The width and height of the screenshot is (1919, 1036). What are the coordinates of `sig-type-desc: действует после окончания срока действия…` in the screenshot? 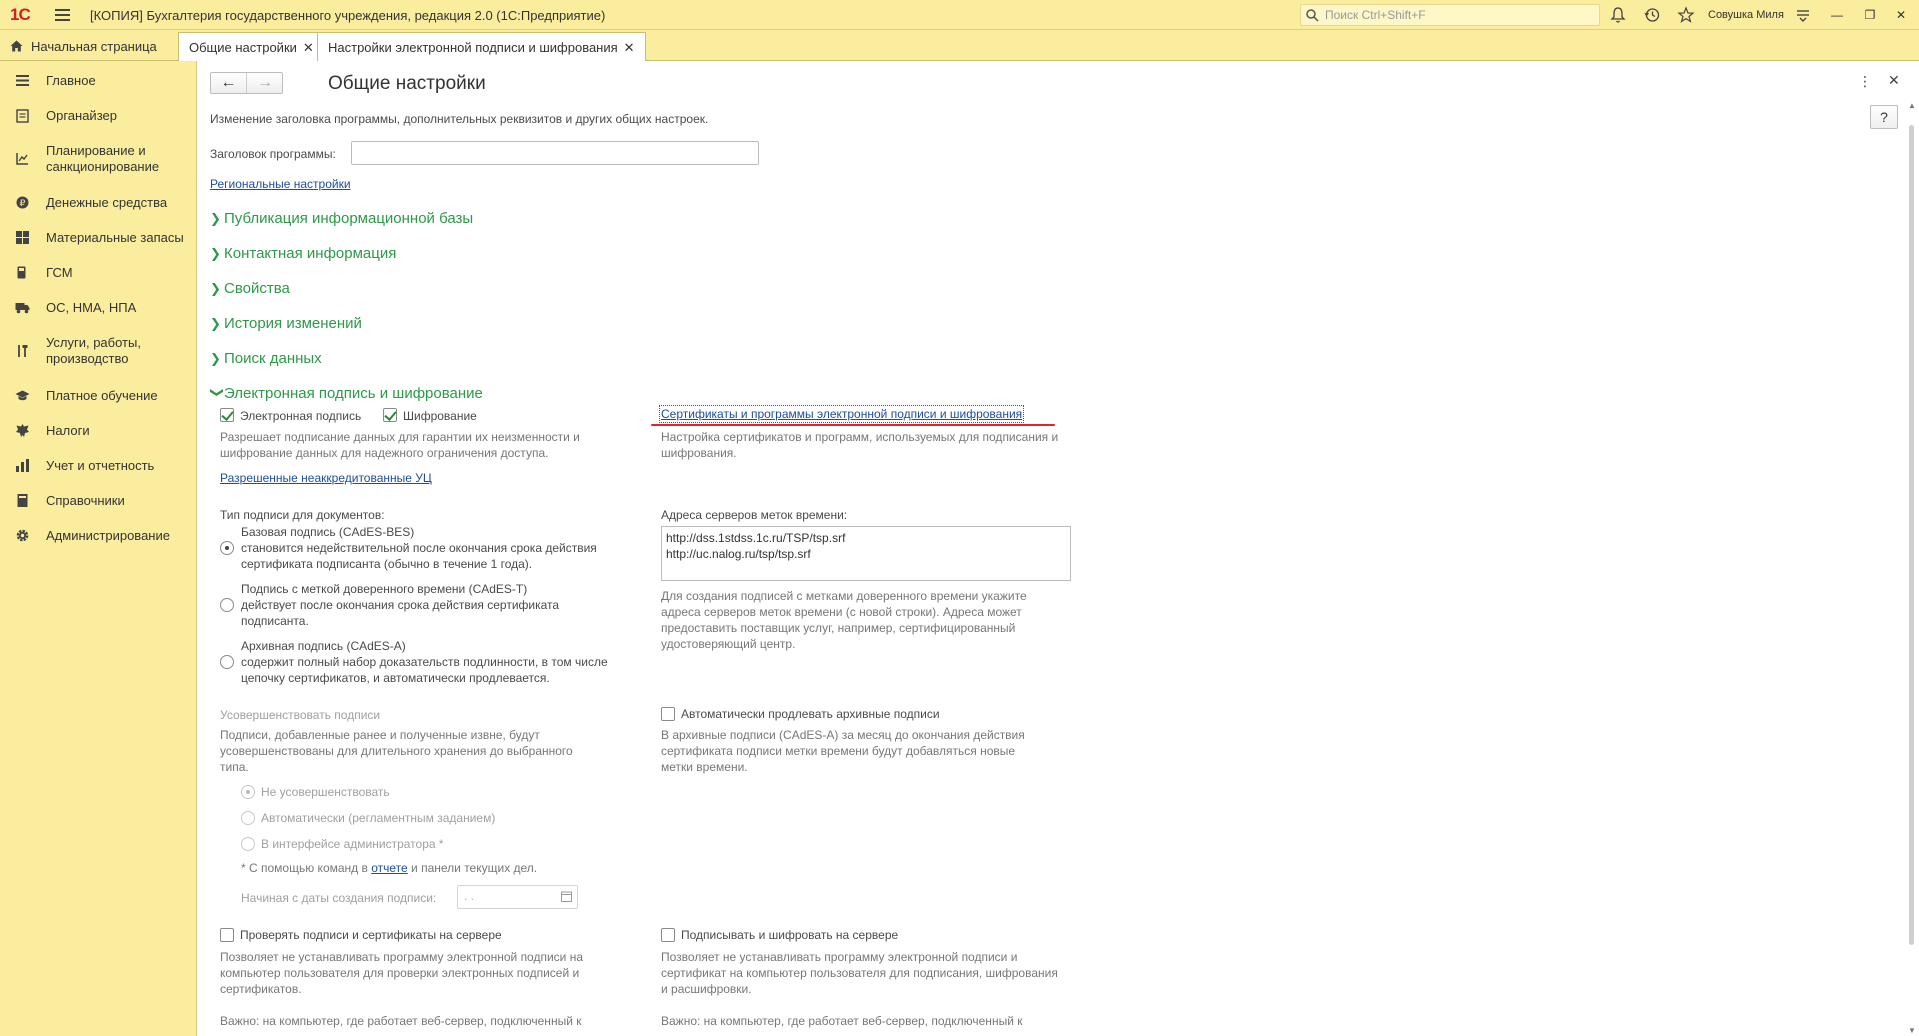 It's located at (400, 605).